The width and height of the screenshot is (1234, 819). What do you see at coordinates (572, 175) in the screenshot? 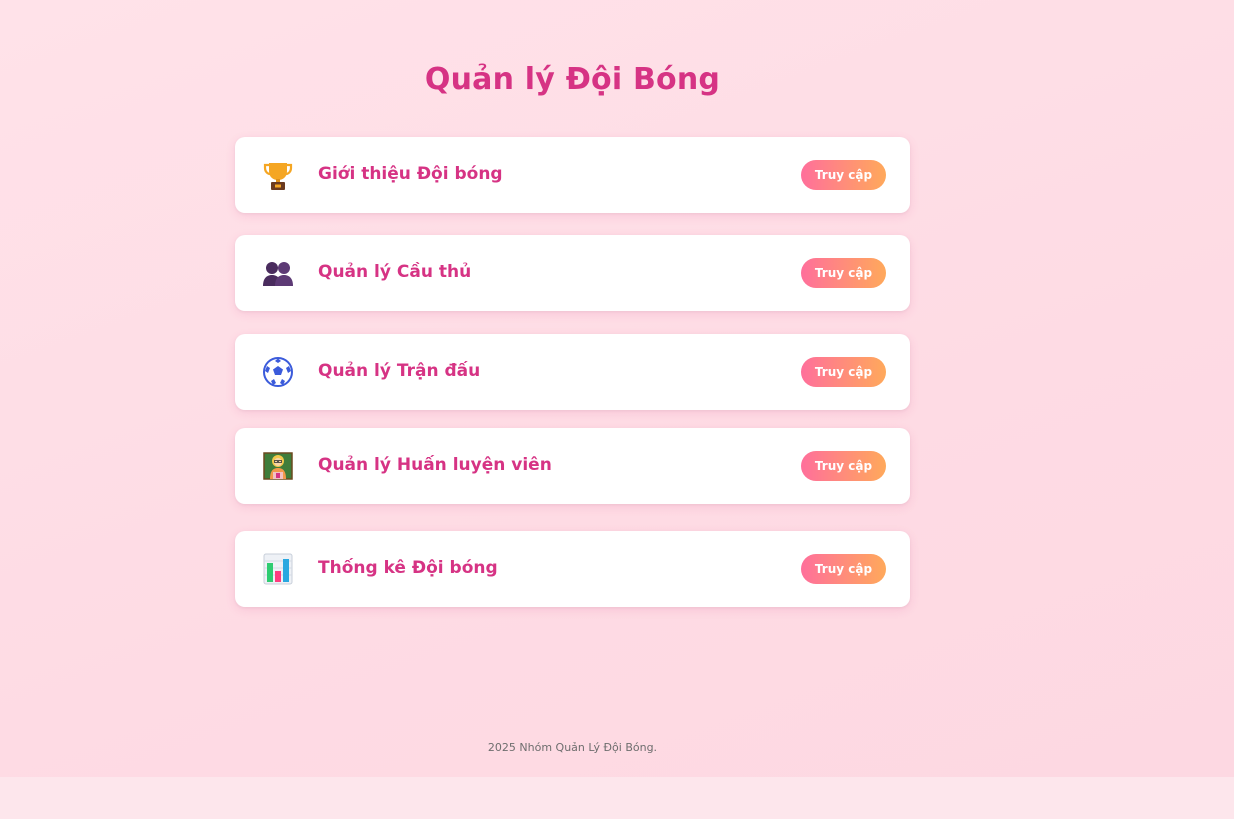
I see `card-team-introduction: Giới thiệu Đội bóng Truy cập` at bounding box center [572, 175].